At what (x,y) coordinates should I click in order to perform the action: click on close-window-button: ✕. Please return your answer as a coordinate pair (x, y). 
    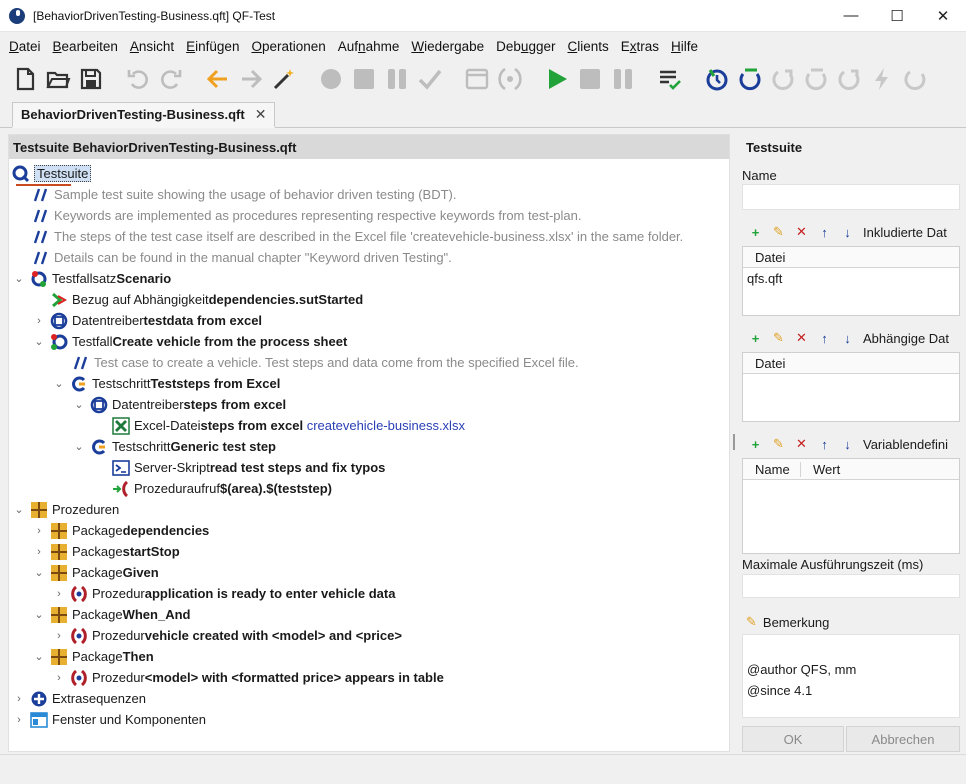
    Looking at the image, I should click on (943, 16).